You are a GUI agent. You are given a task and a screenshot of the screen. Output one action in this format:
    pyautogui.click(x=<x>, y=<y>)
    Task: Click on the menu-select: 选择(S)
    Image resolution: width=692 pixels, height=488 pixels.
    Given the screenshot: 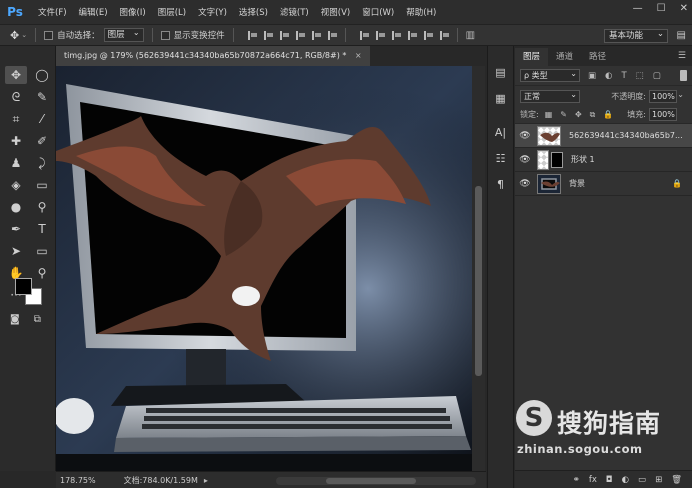 What is the action you would take?
    pyautogui.click(x=253, y=12)
    